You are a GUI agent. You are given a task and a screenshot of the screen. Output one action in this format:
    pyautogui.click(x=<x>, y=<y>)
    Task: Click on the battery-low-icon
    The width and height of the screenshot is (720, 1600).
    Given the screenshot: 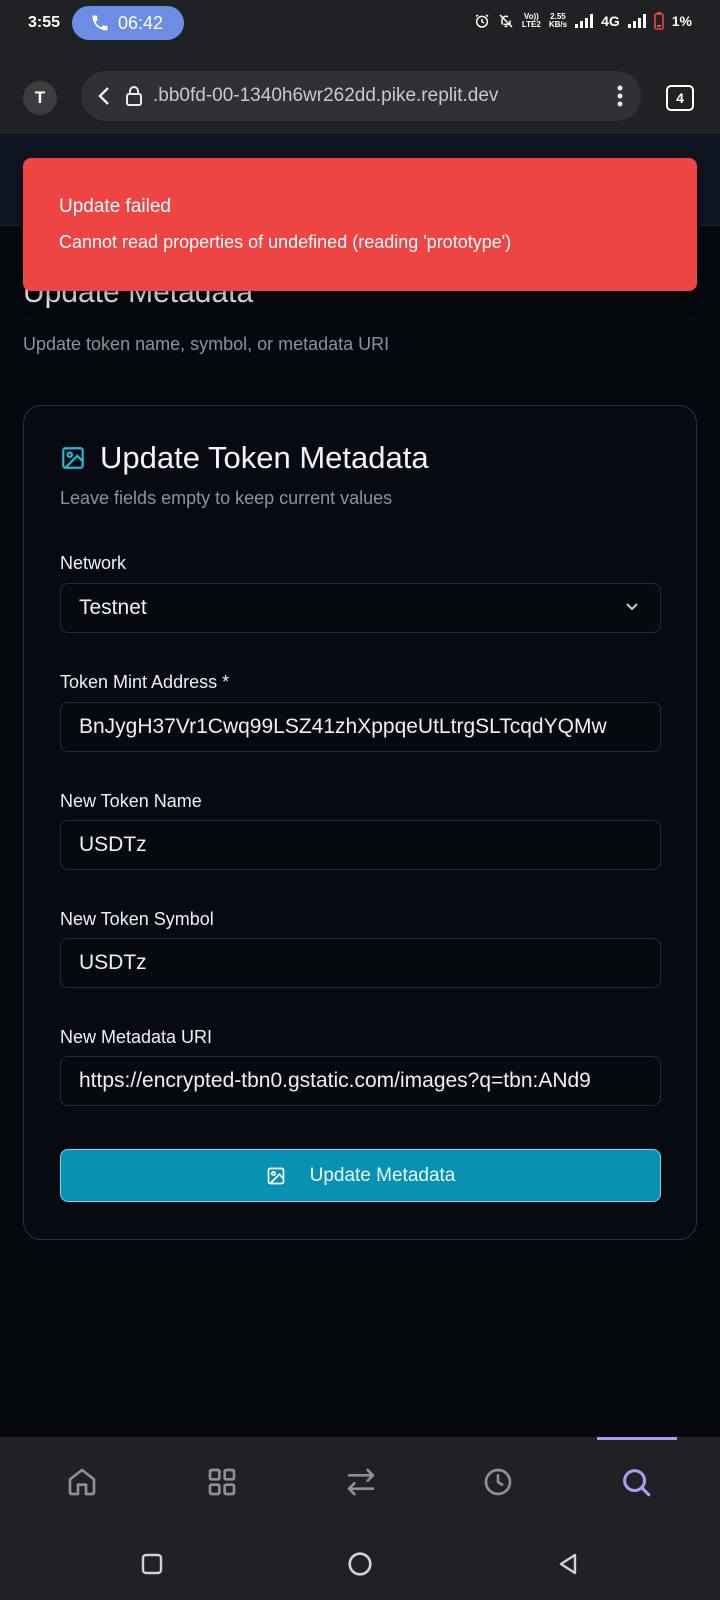 What is the action you would take?
    pyautogui.click(x=658, y=21)
    